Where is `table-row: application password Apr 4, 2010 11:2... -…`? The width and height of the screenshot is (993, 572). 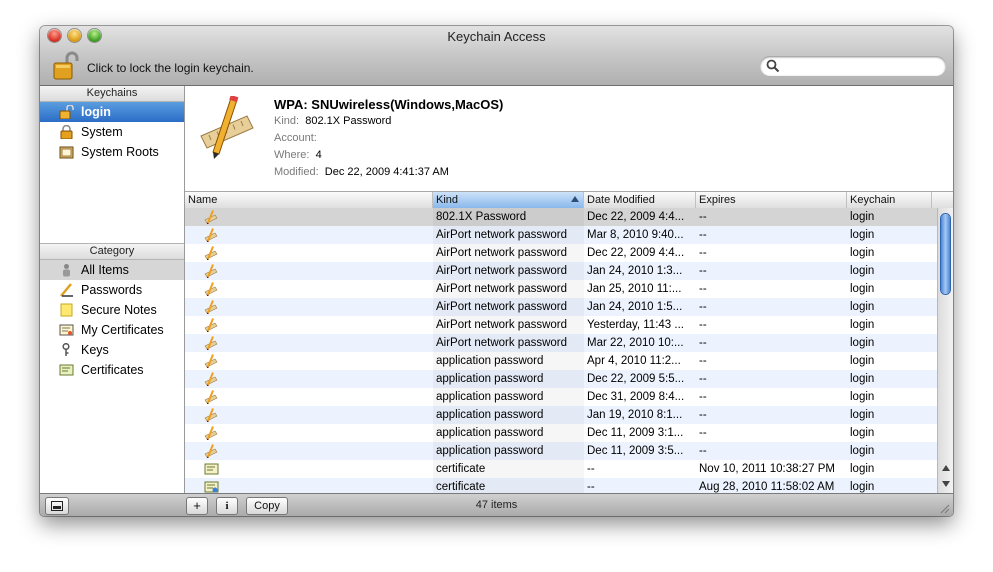 table-row: application password Apr 4, 2010 11:2... -… is located at coordinates (561, 361).